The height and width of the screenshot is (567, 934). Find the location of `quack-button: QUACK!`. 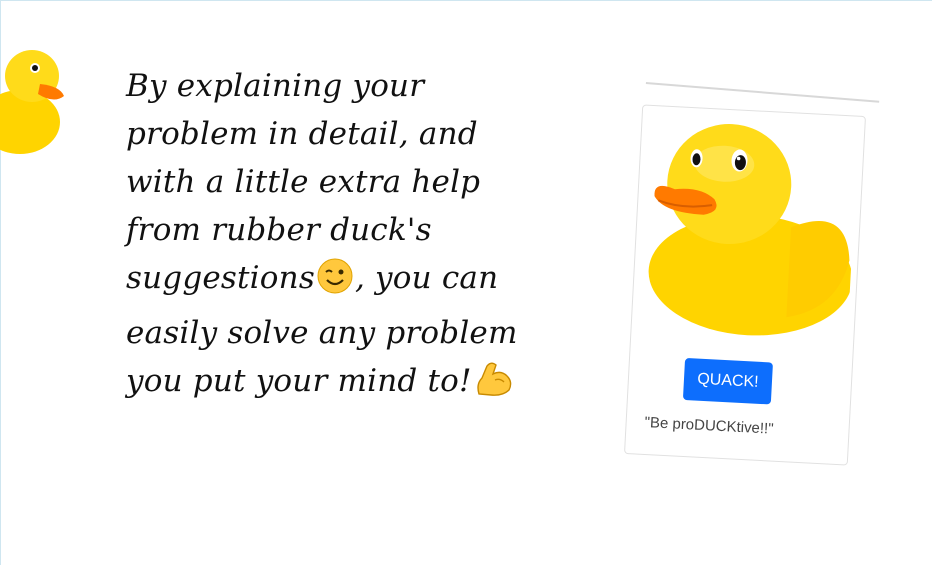

quack-button: QUACK! is located at coordinates (727, 381).